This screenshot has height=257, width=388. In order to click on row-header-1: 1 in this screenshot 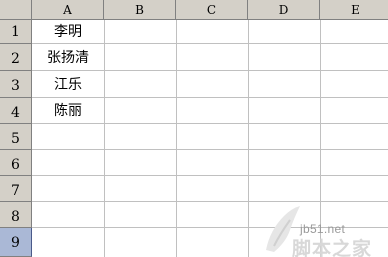, I will do `click(16, 32)`.